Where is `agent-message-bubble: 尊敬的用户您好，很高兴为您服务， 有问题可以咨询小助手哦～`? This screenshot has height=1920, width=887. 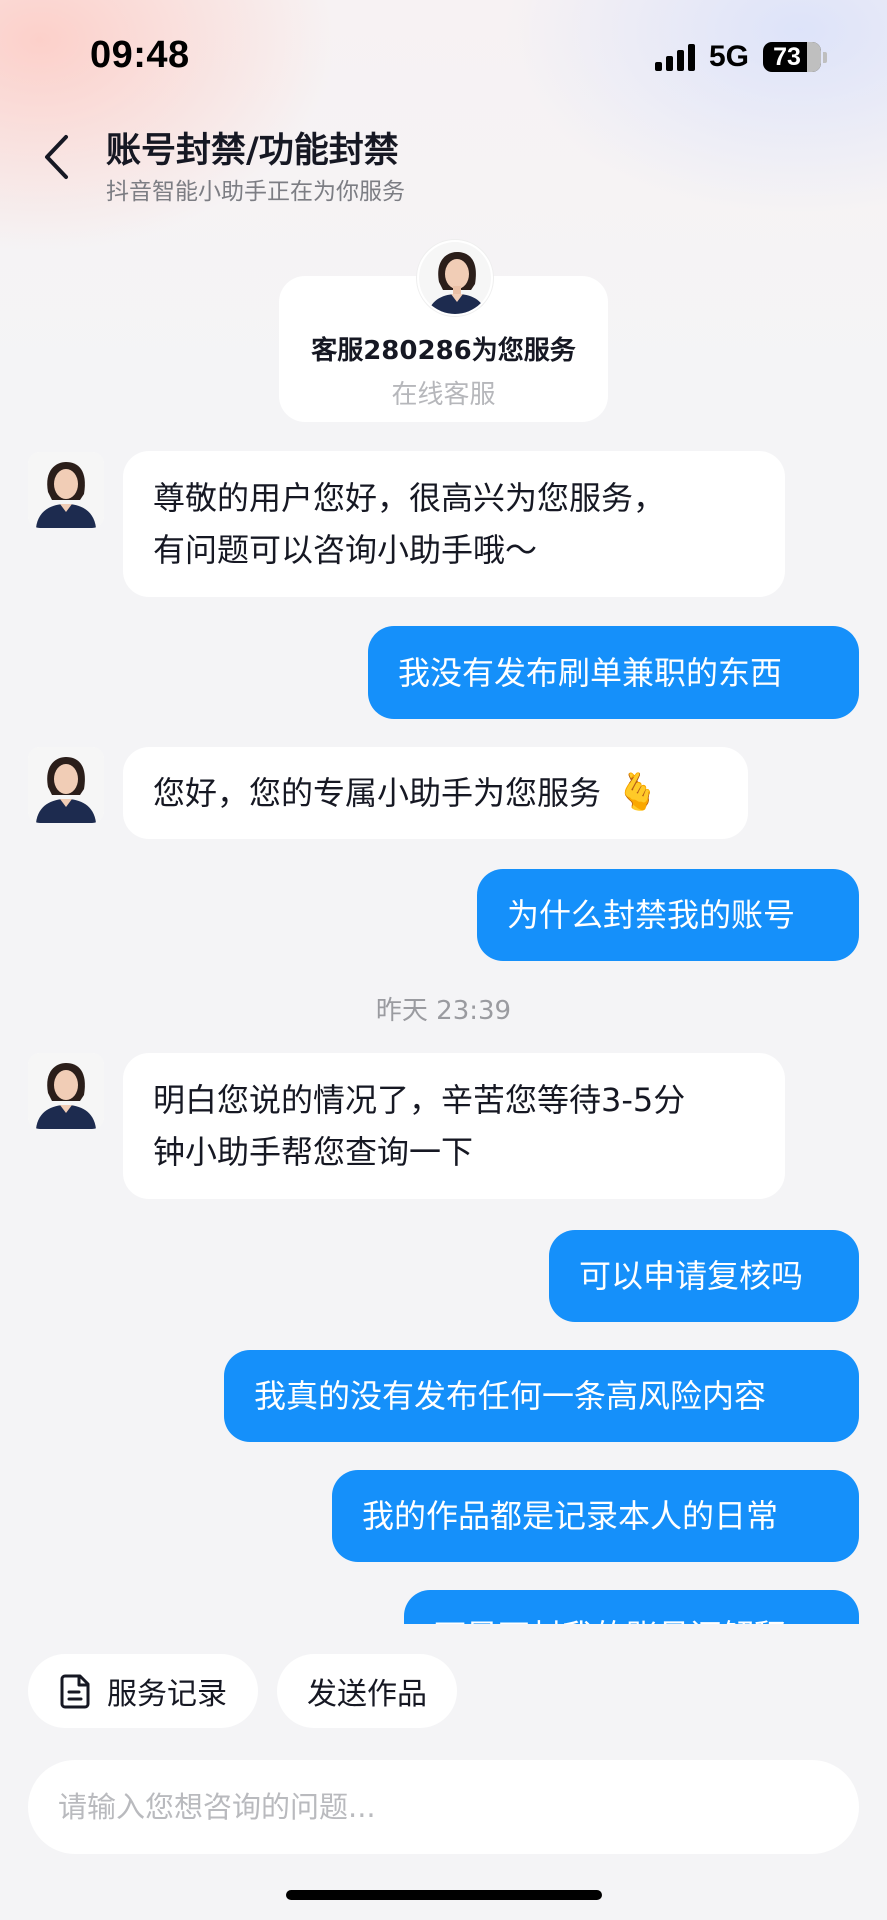
agent-message-bubble: 尊敬的用户您好，很高兴为您服务， 有问题可以咨询小助手哦～ is located at coordinates (454, 524).